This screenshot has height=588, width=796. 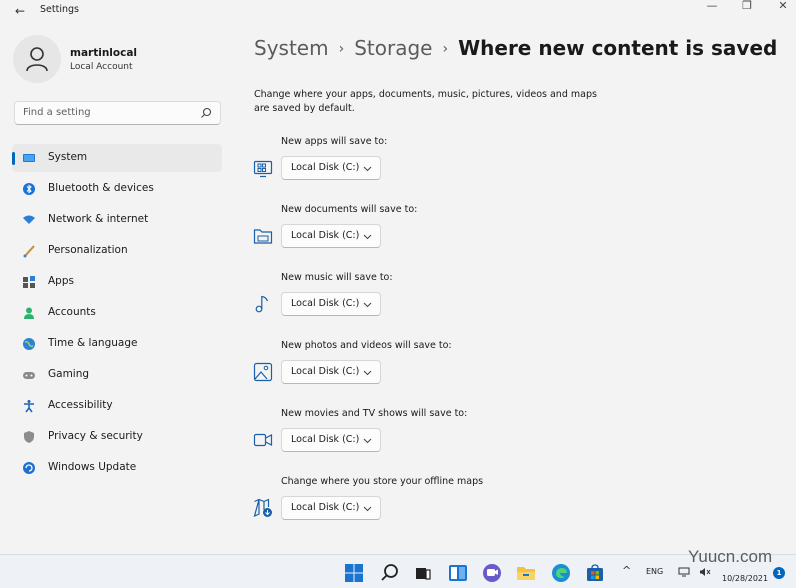 What do you see at coordinates (382, 481) in the screenshot?
I see `maps-save-label: Change where you store your offline maps` at bounding box center [382, 481].